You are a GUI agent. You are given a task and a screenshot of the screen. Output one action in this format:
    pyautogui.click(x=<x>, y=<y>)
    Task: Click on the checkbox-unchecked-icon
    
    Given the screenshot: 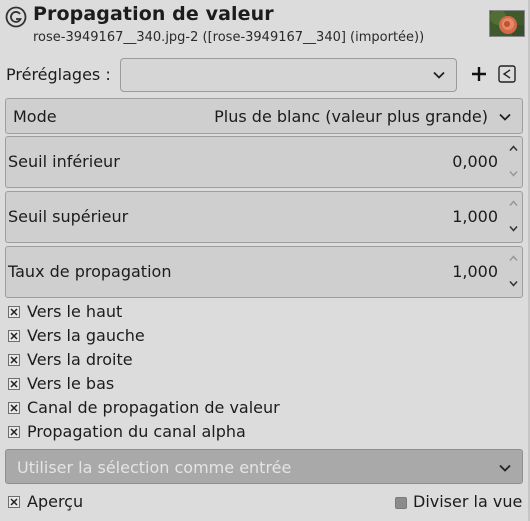 What is the action you would take?
    pyautogui.click(x=401, y=503)
    